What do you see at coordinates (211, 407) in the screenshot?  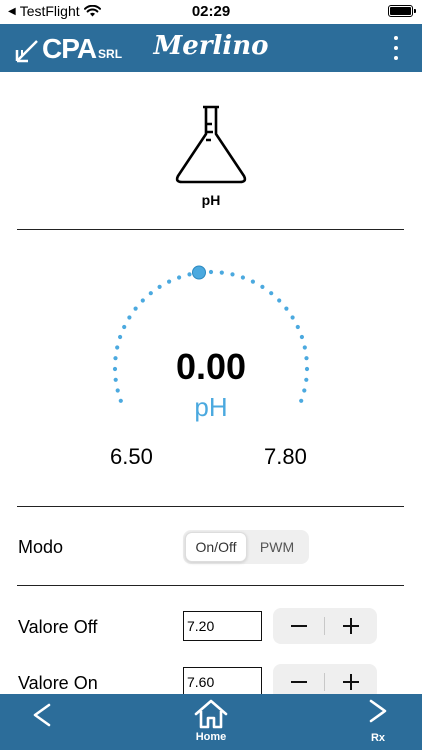 I see `gauge-unit: pH` at bounding box center [211, 407].